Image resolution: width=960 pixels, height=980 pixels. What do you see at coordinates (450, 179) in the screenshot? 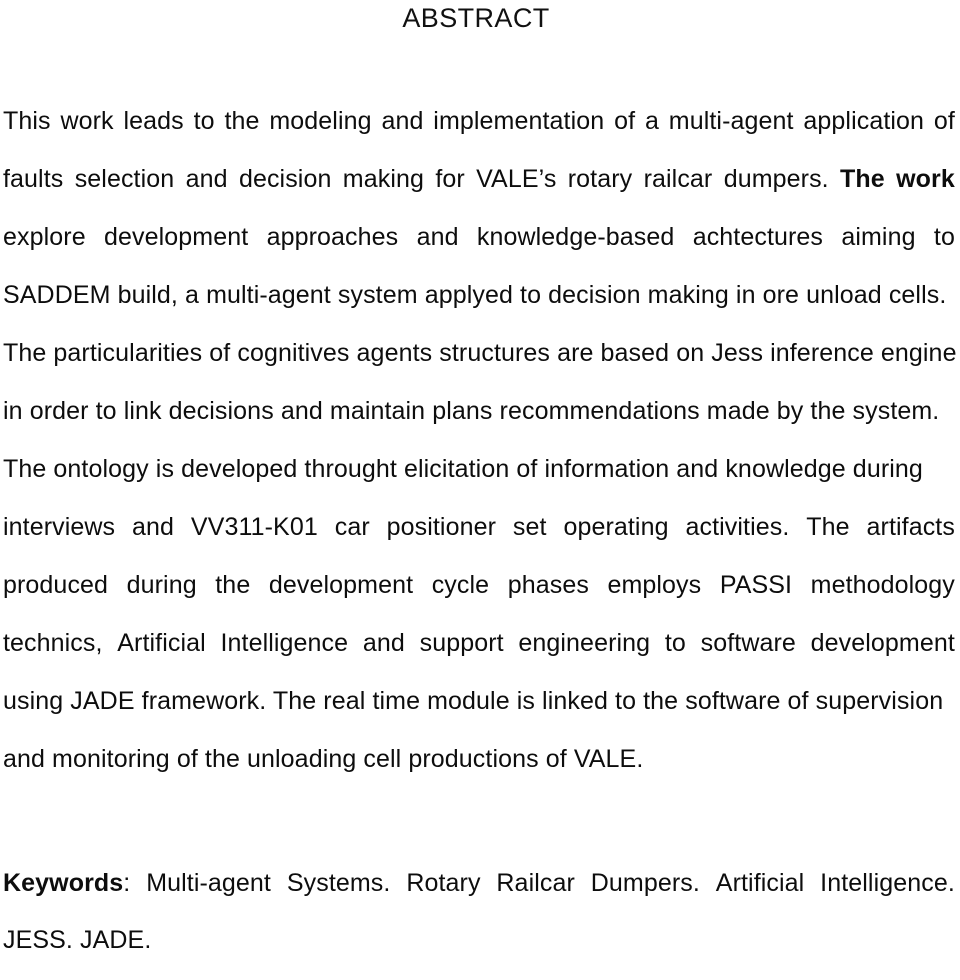
I see `word: for` at bounding box center [450, 179].